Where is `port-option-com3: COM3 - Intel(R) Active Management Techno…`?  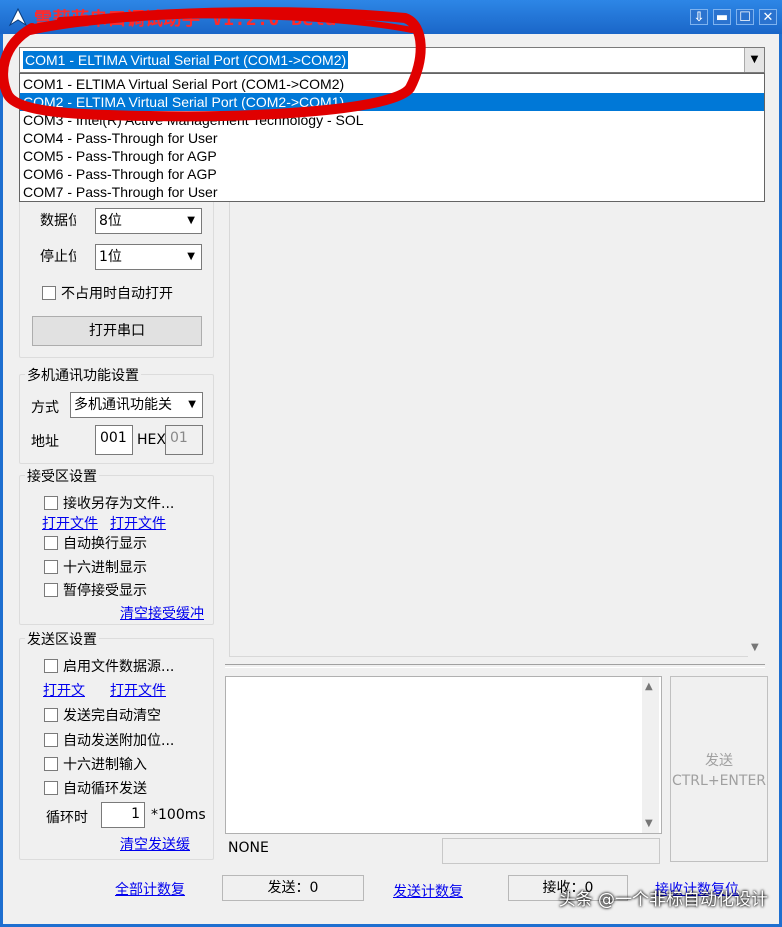 port-option-com3: COM3 - Intel(R) Active Management Techno… is located at coordinates (392, 120).